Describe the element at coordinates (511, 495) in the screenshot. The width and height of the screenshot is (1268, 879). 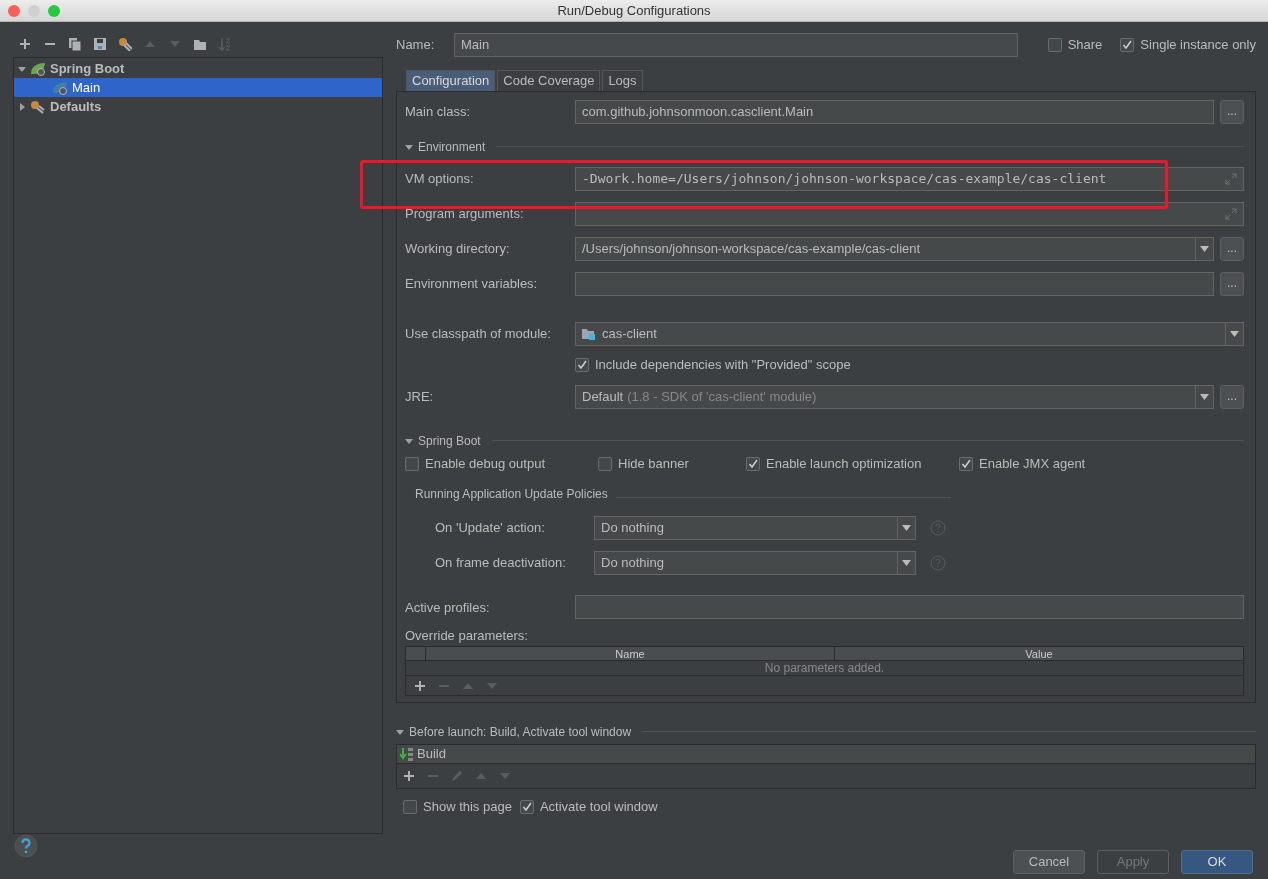
I see `section-title: Running Application Update Policies` at that location.